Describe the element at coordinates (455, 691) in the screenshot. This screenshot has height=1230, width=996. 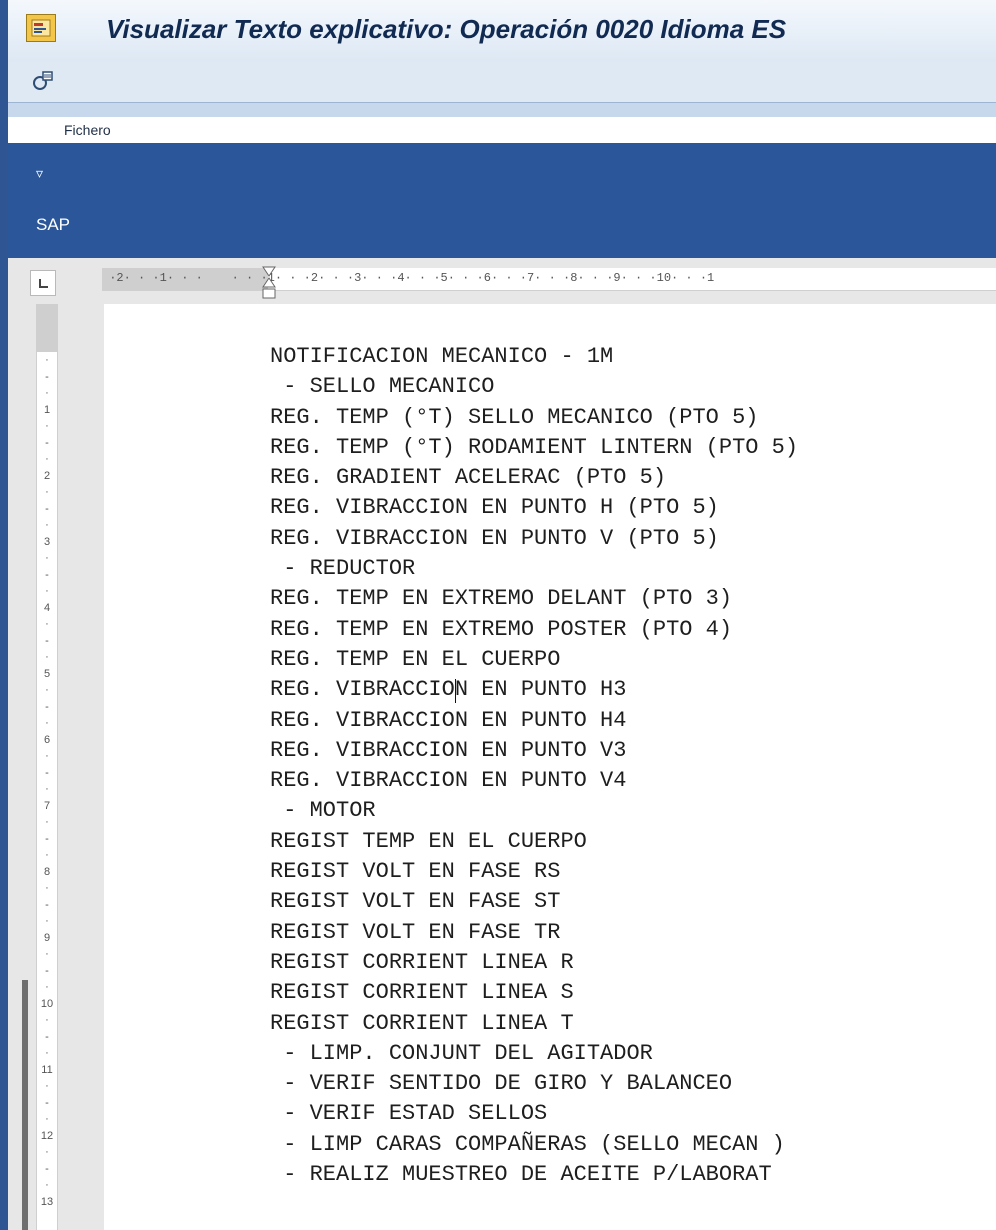
I see `text-cursor` at that location.